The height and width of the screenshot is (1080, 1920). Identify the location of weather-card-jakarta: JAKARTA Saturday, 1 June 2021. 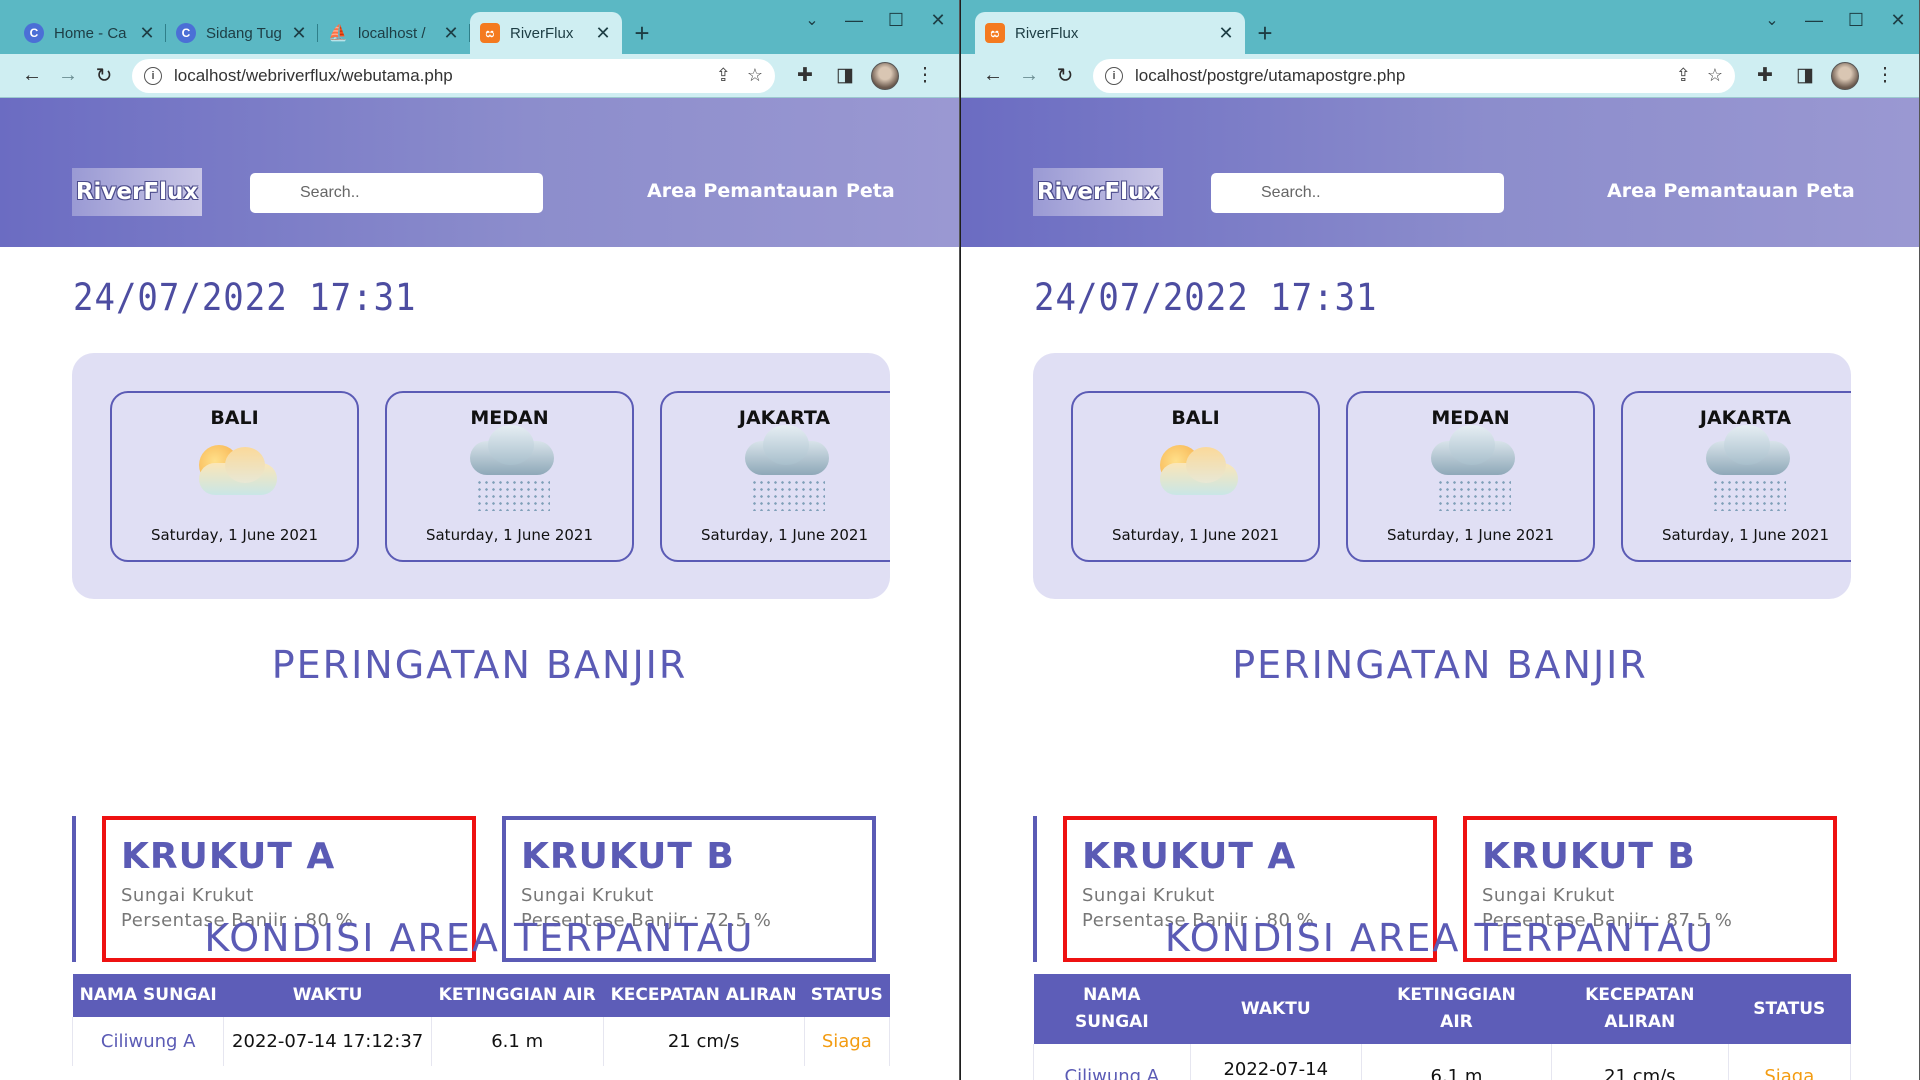
(1736, 476).